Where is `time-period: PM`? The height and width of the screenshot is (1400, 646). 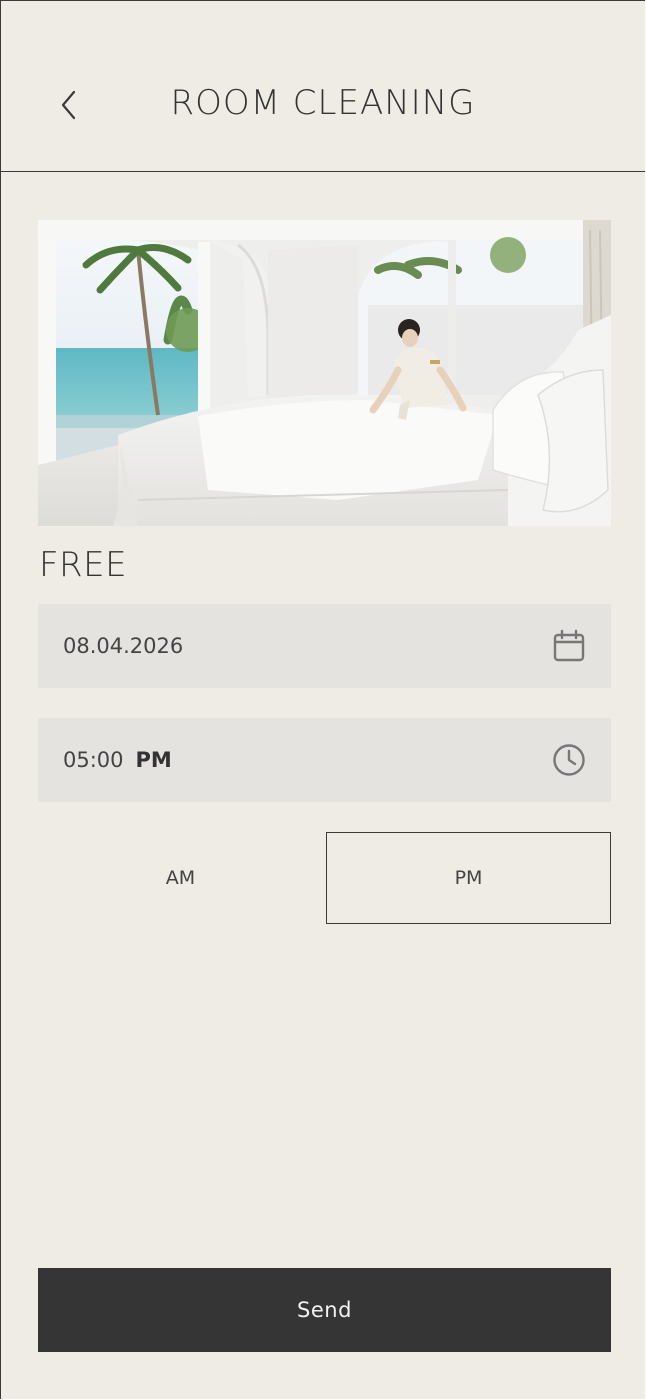
time-period: PM is located at coordinates (153, 760).